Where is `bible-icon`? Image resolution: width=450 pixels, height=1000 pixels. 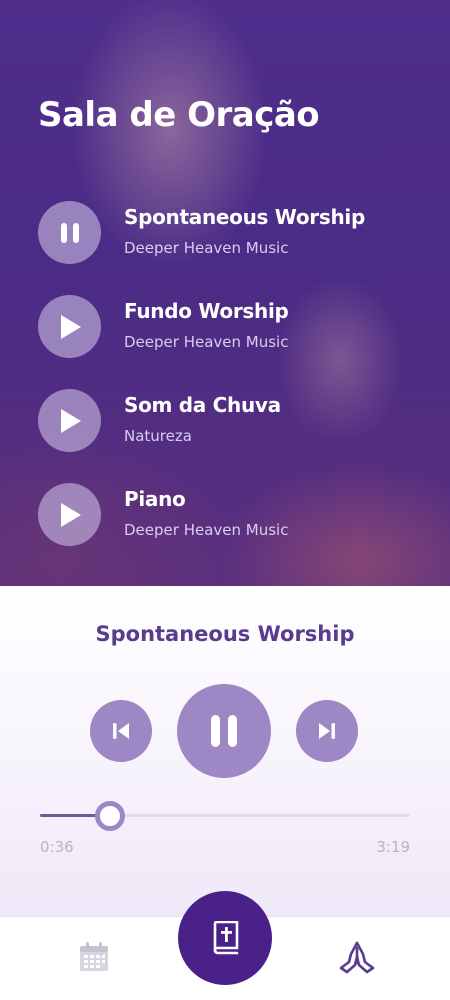
bible-icon is located at coordinates (226, 938).